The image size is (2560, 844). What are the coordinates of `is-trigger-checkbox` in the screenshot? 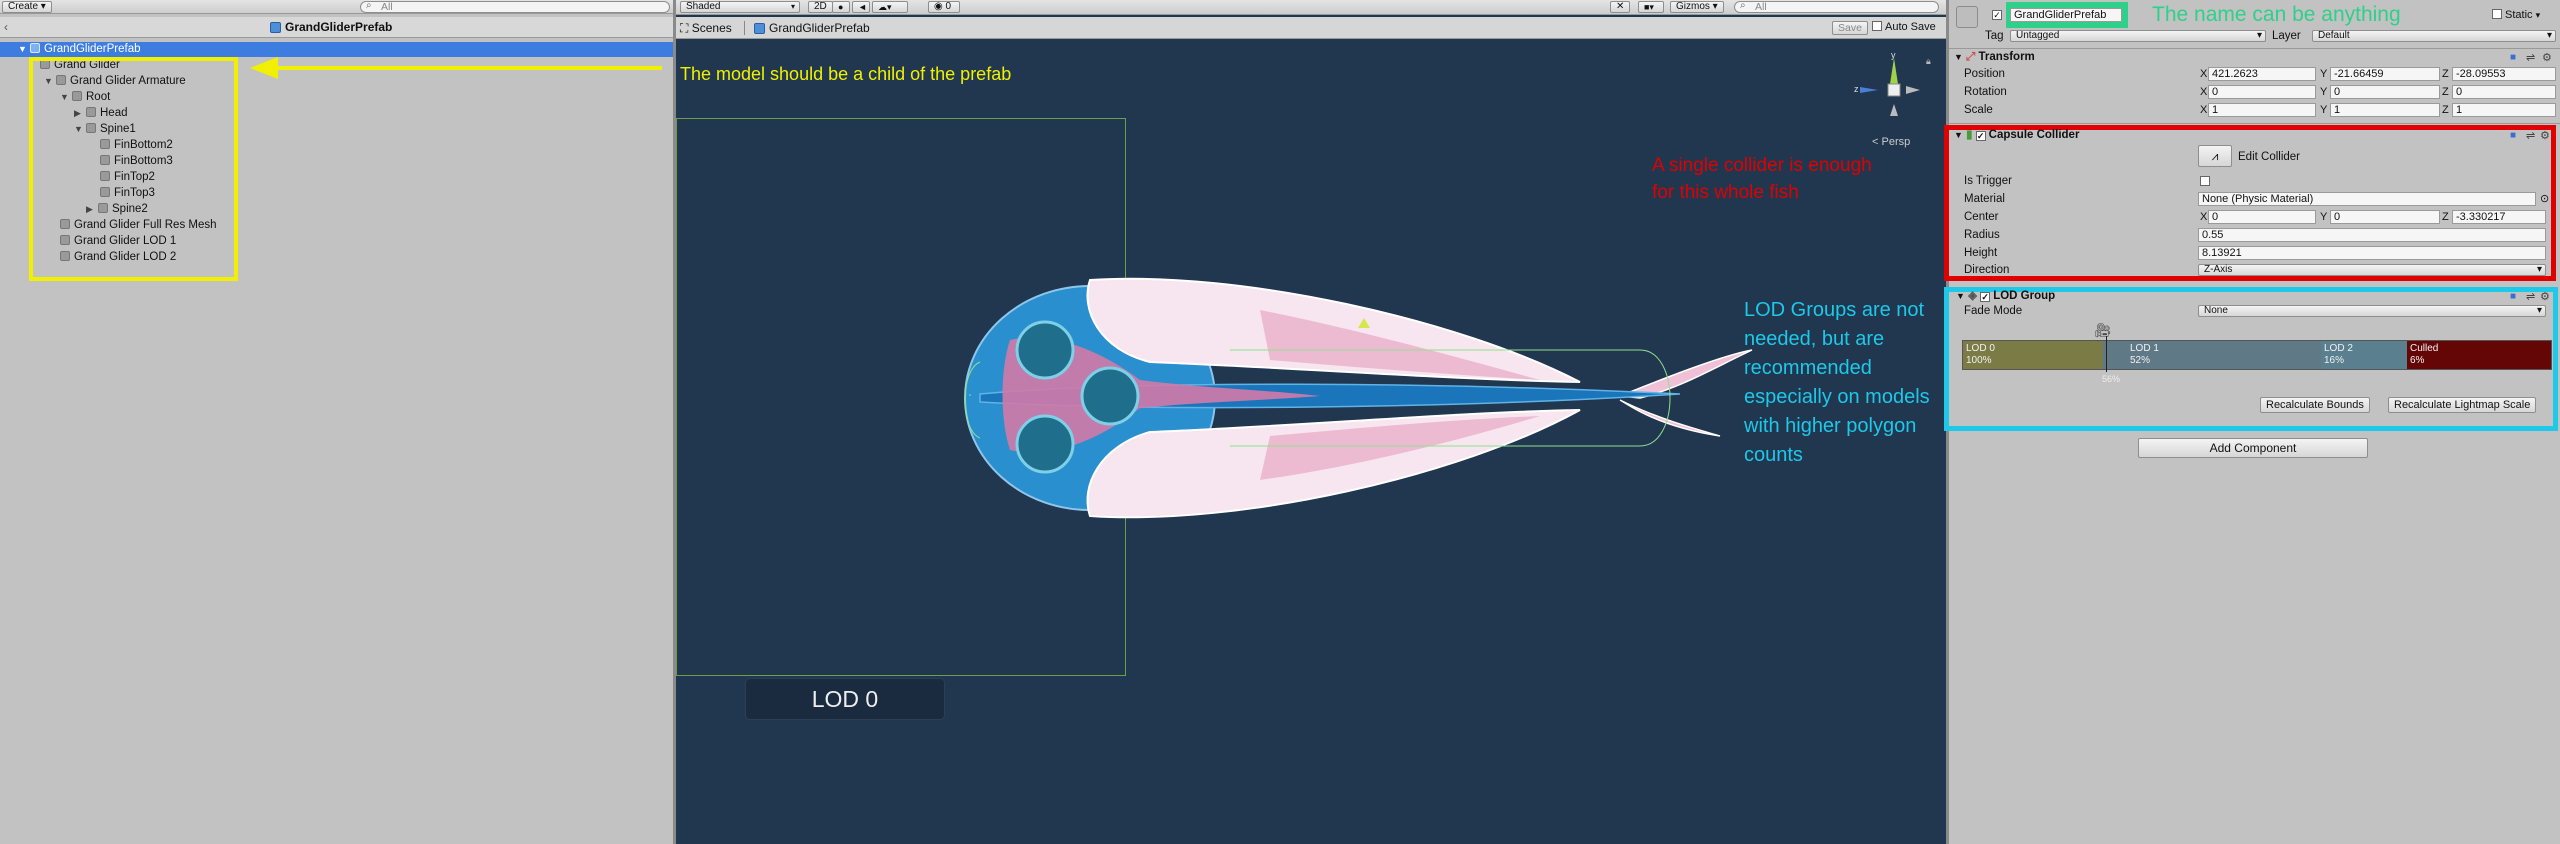 It's located at (2205, 181).